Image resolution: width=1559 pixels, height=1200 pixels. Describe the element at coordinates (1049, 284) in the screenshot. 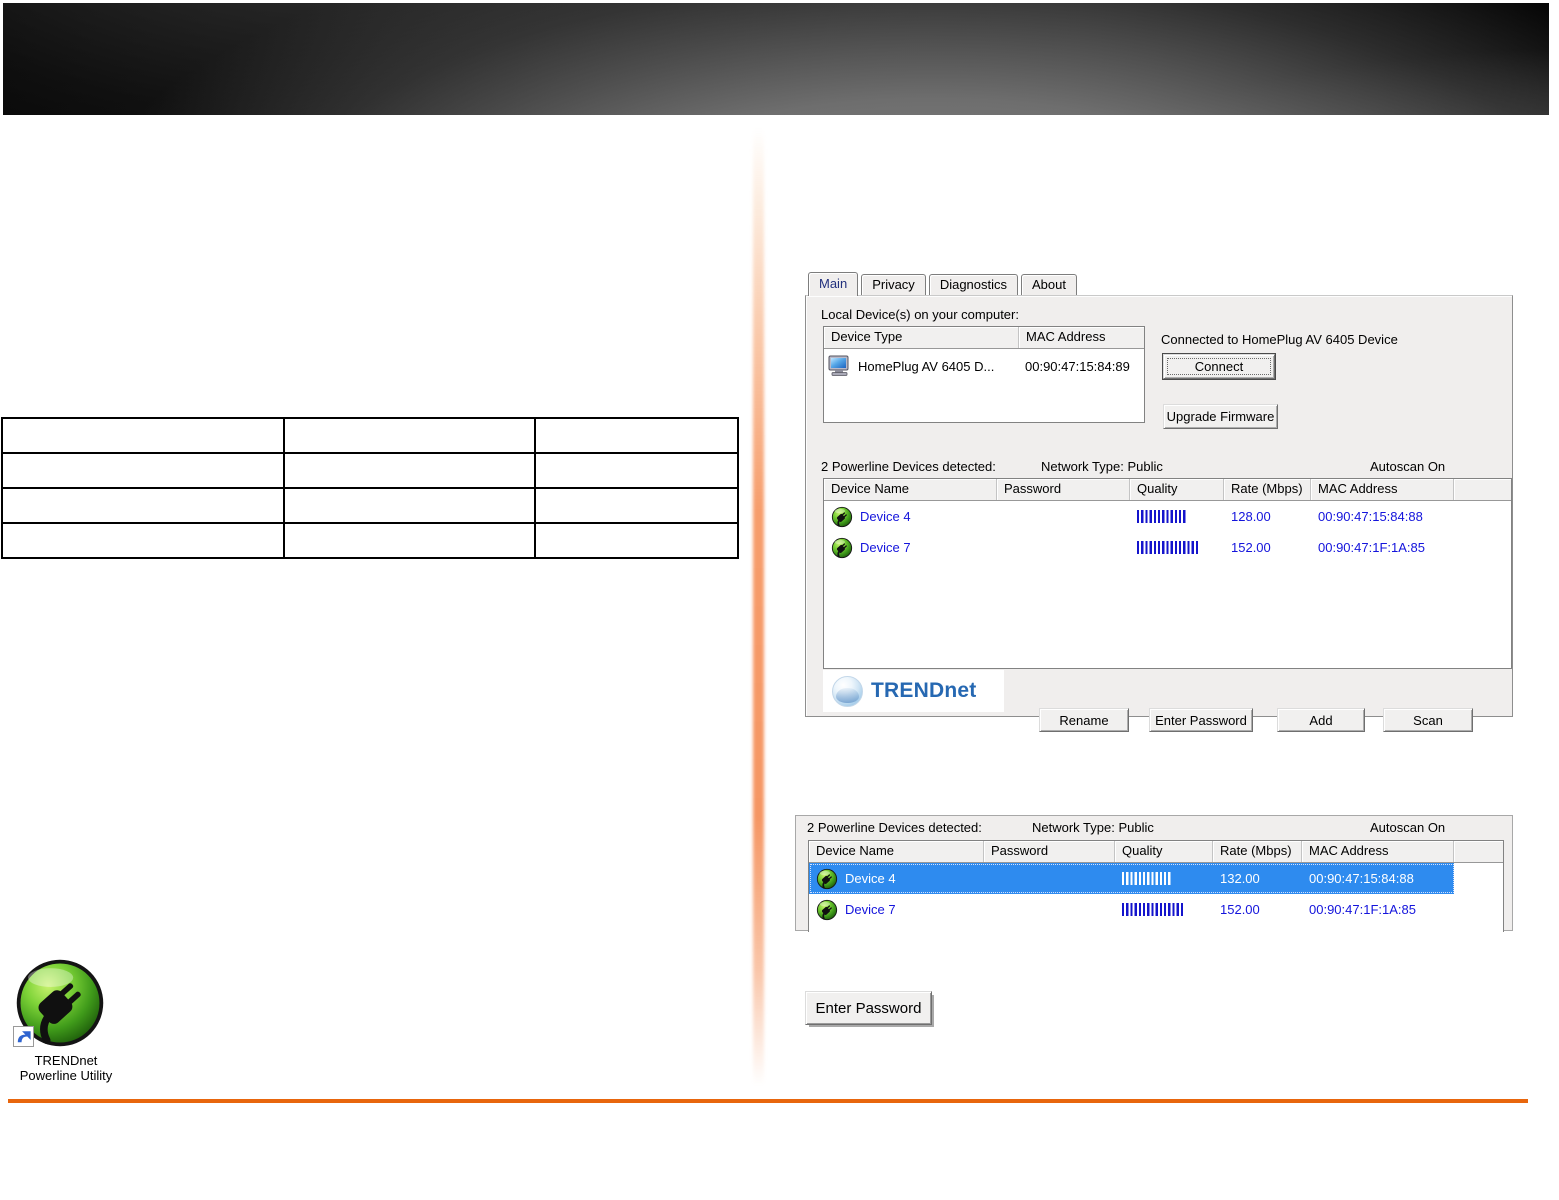

I see `tab-about: About` at that location.